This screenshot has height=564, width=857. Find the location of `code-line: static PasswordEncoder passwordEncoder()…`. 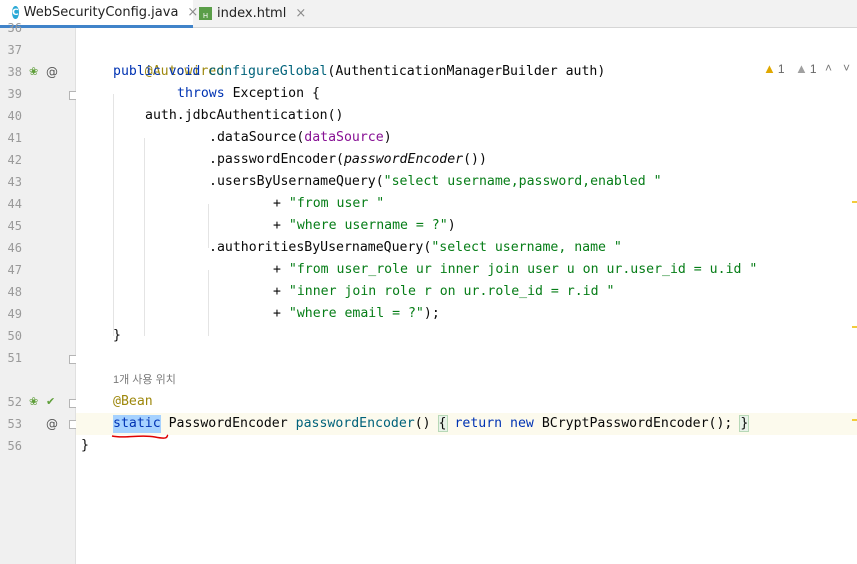

code-line: static PasswordEncoder passwordEncoder()… is located at coordinates (431, 424).